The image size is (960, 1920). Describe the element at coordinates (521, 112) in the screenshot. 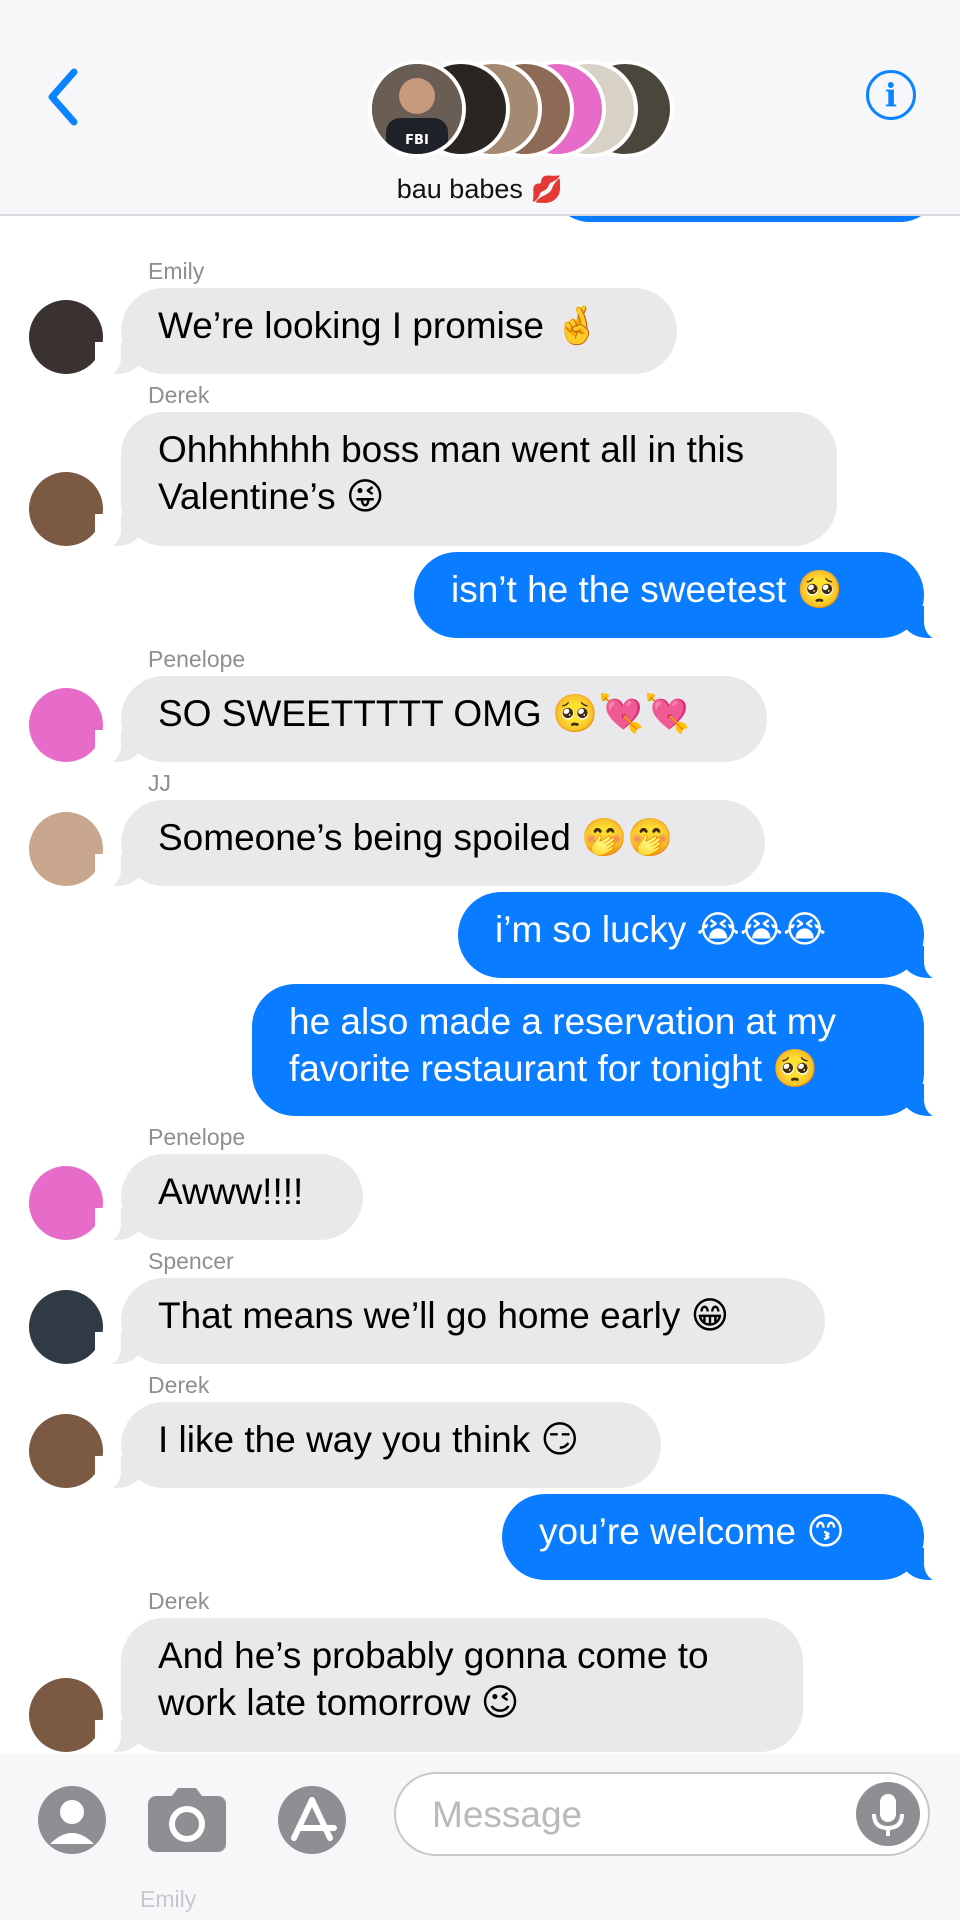

I see `group-avatars: FBI` at that location.